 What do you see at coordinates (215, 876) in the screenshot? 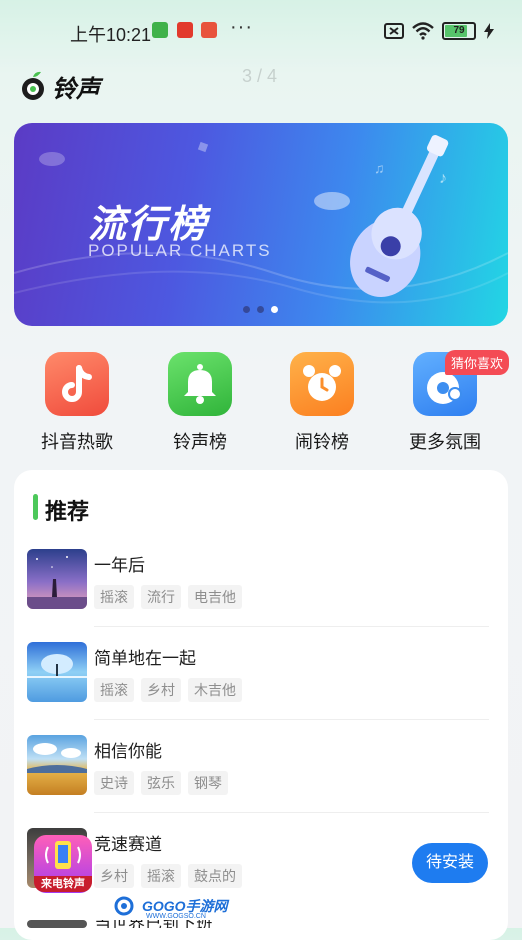
I see `song-tag: 鼓点的` at bounding box center [215, 876].